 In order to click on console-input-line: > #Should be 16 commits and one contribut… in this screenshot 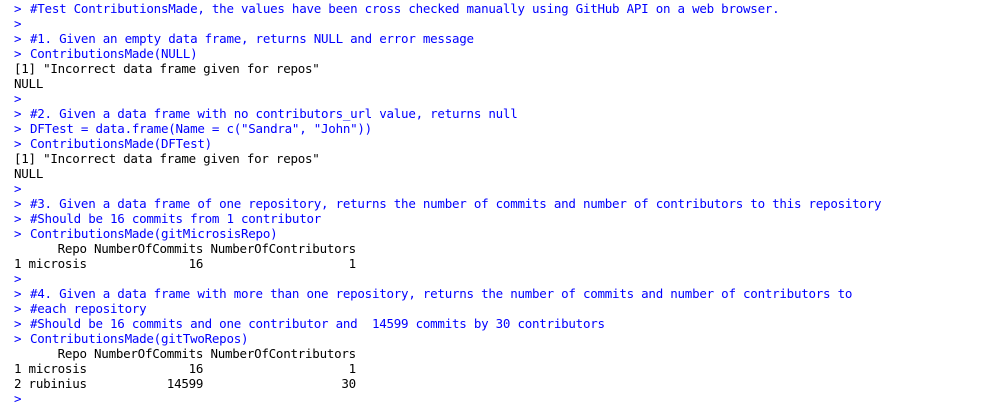, I will do `click(510, 323)`.